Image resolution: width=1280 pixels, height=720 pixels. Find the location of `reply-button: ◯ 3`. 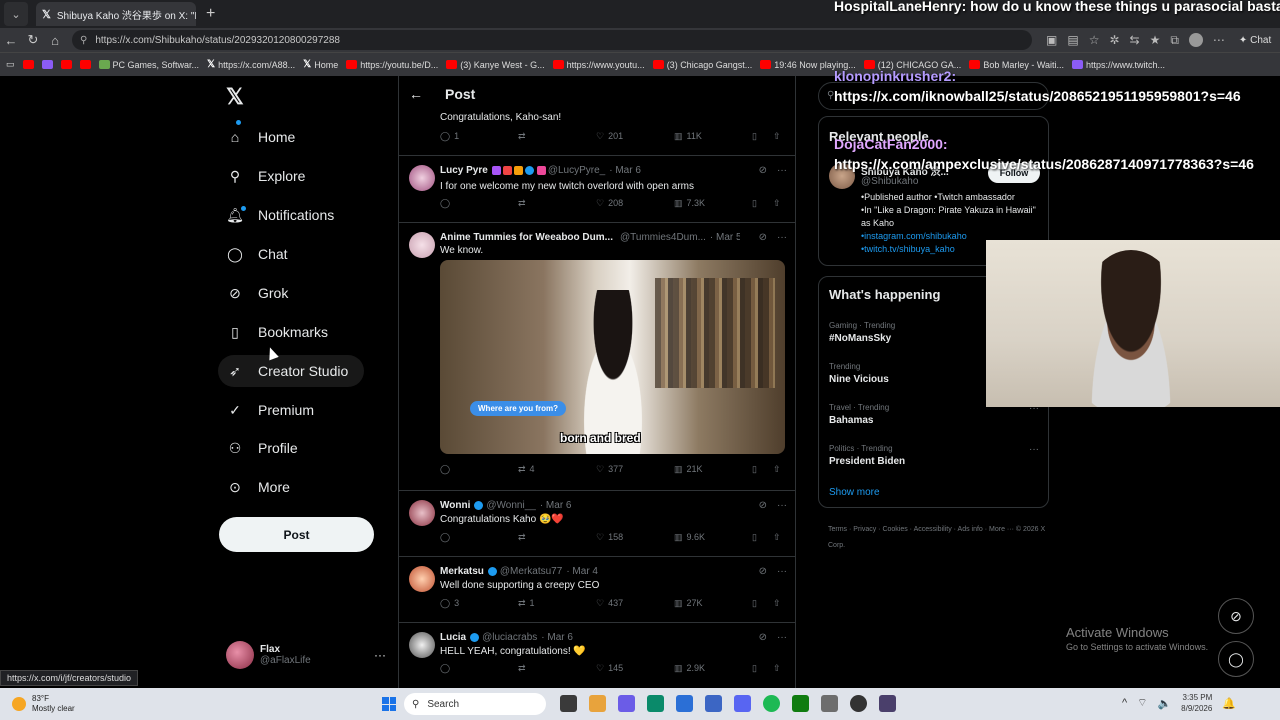

reply-button: ◯ 3 is located at coordinates (449, 603).